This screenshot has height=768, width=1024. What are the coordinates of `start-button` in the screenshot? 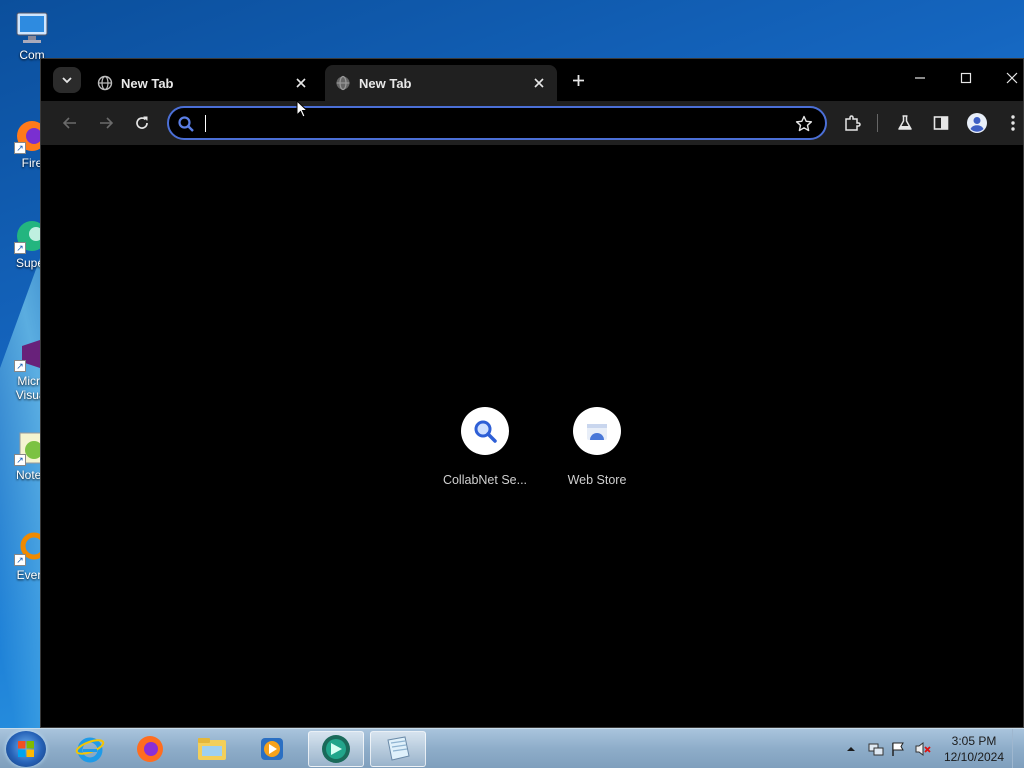 It's located at (26, 749).